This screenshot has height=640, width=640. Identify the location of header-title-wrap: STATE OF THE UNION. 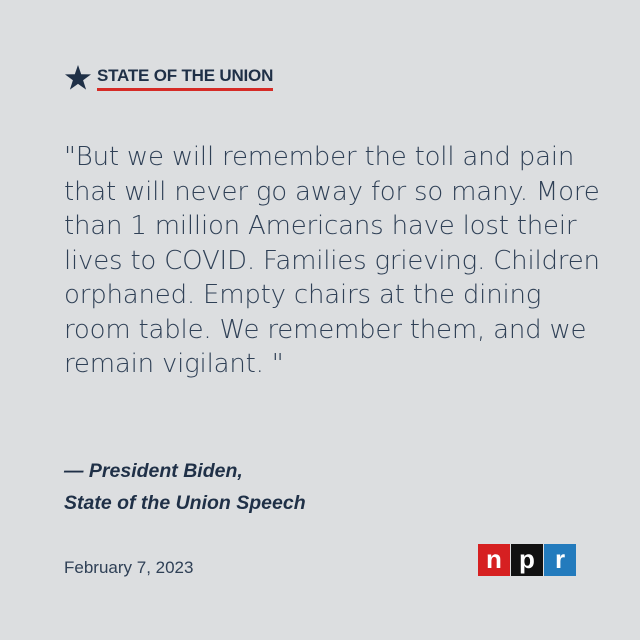
(185, 78).